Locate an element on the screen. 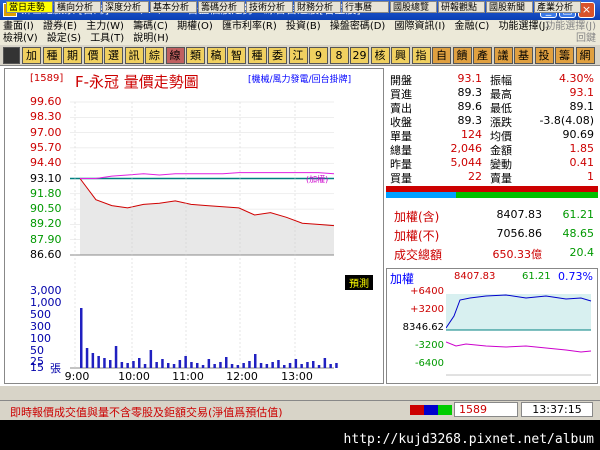 Image resolution: width=600 pixels, height=450 pixels. quote-value2-0: 4.30% is located at coordinates (576, 78).